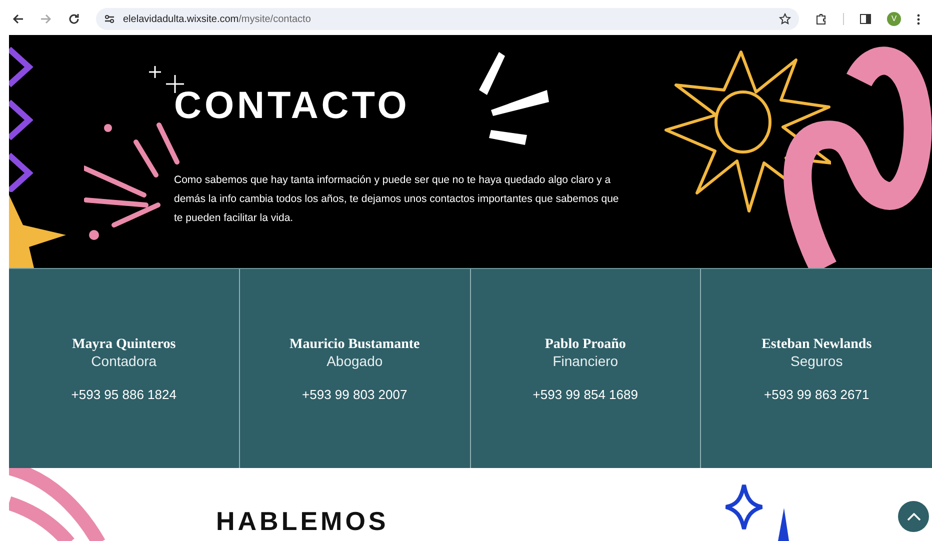 Image resolution: width=932 pixels, height=541 pixels. I want to click on contact-name: Mayra Quinteros, so click(124, 344).